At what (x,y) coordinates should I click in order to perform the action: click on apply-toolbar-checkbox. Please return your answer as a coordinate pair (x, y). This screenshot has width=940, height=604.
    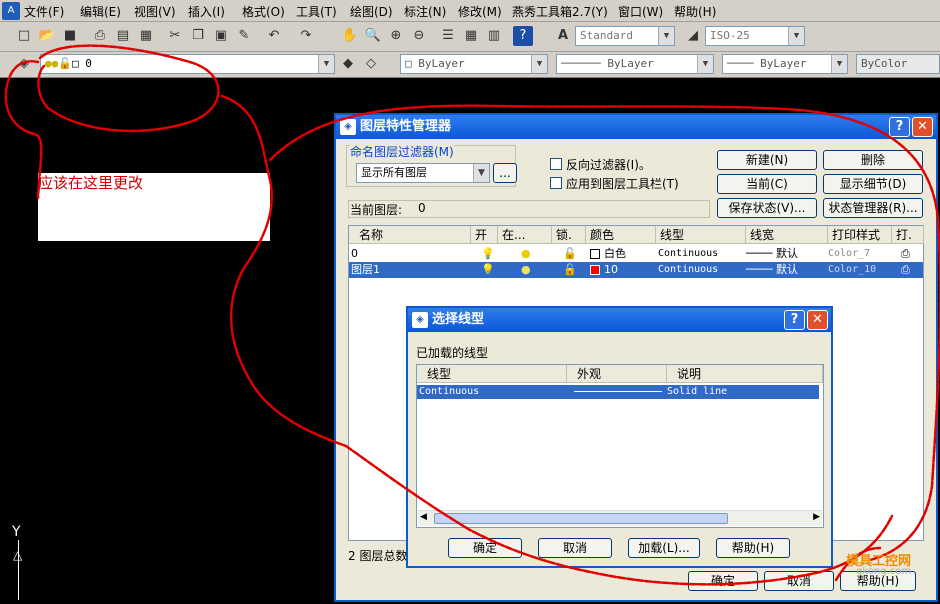
    Looking at the image, I should click on (556, 183).